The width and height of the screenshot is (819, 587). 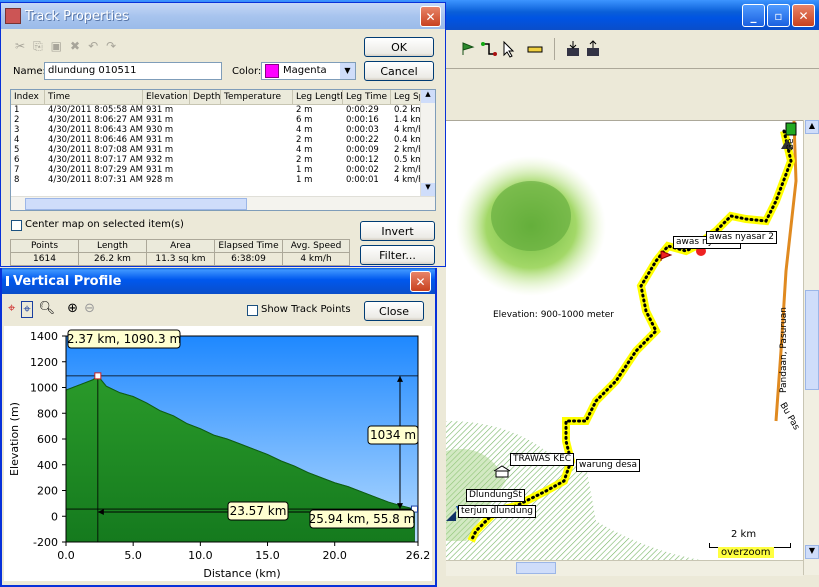 I want to click on col-header: Depth, so click(x=205, y=97).